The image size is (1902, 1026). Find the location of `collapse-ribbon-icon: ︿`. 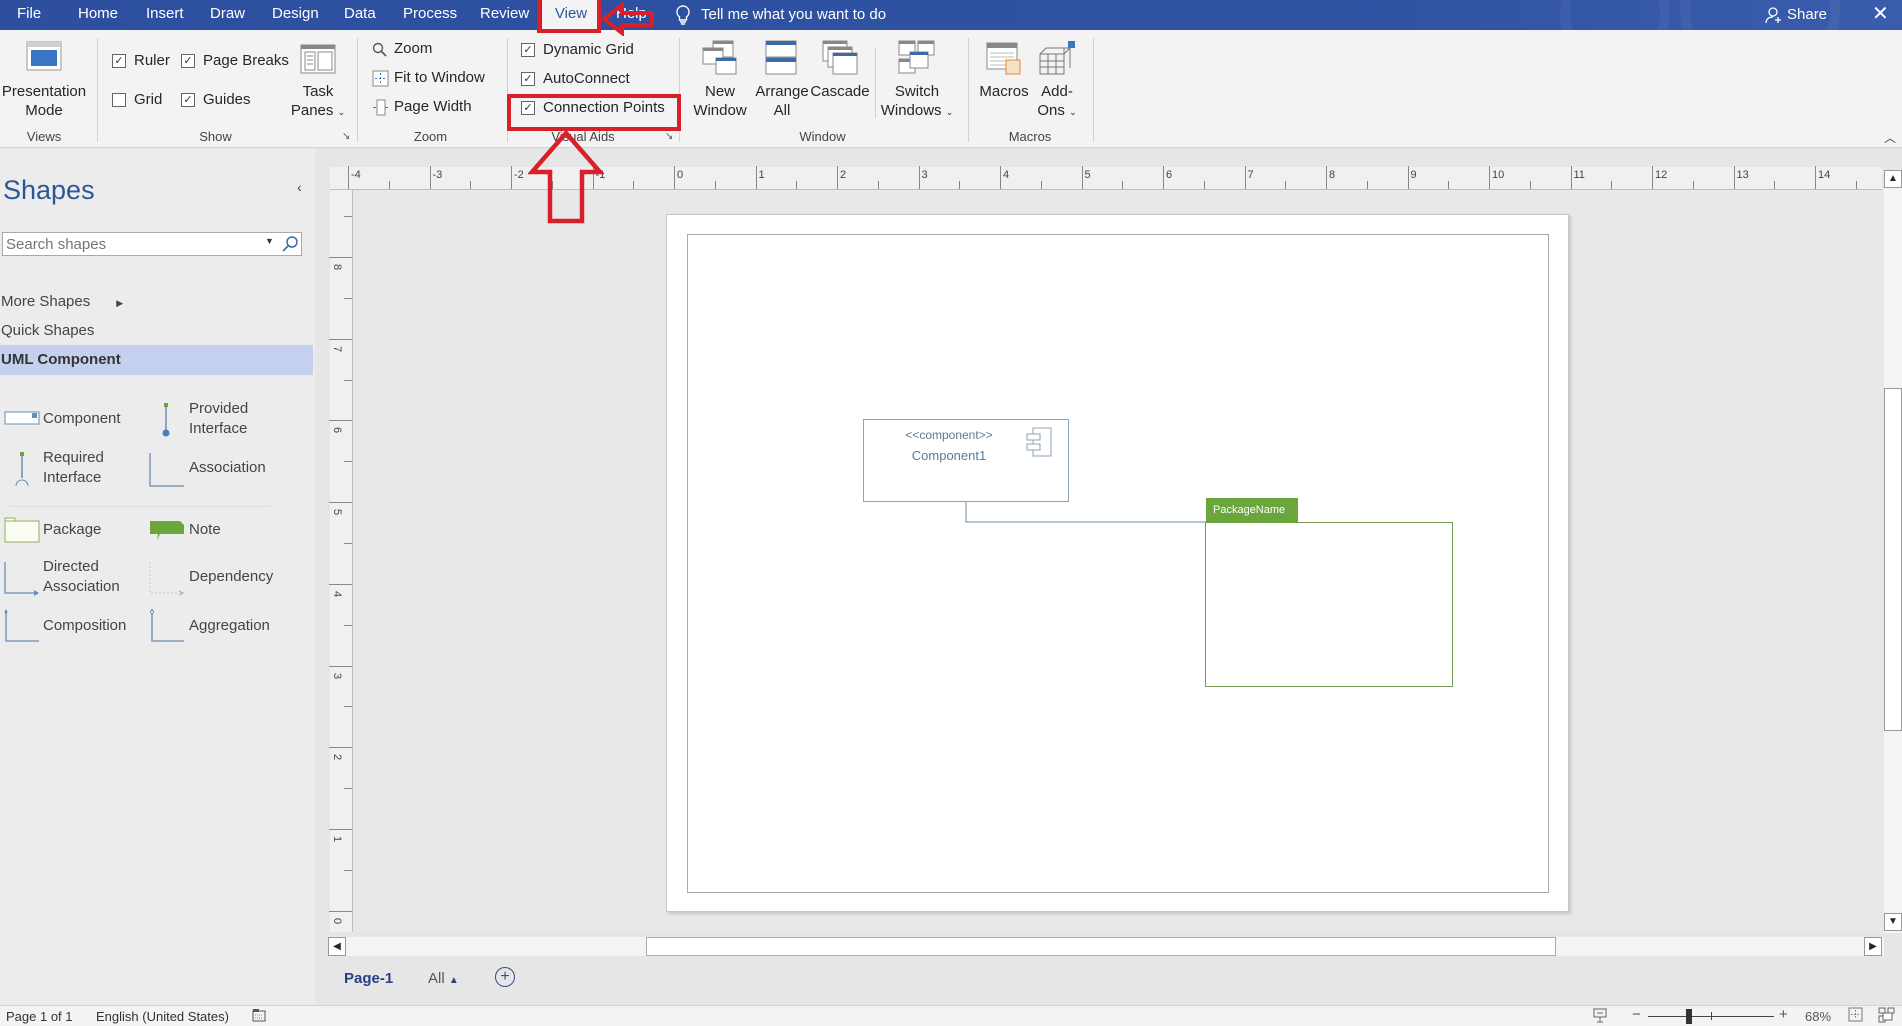

collapse-ribbon-icon: ︿ is located at coordinates (1890, 137).